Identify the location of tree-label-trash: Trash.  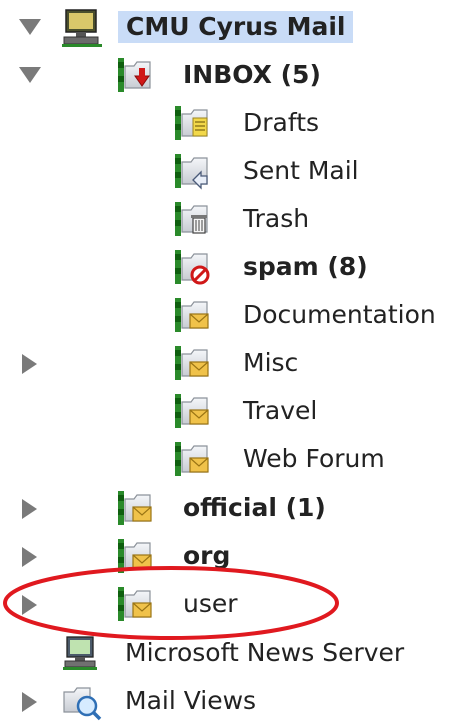
(276, 218).